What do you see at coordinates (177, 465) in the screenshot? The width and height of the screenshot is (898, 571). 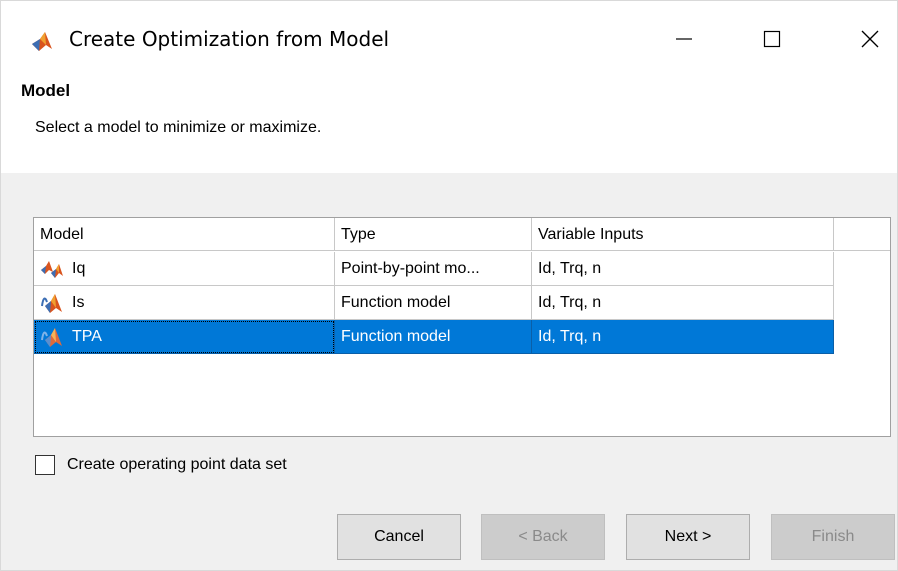 I see `operating-point-checkbox-label: Create operating point data set` at bounding box center [177, 465].